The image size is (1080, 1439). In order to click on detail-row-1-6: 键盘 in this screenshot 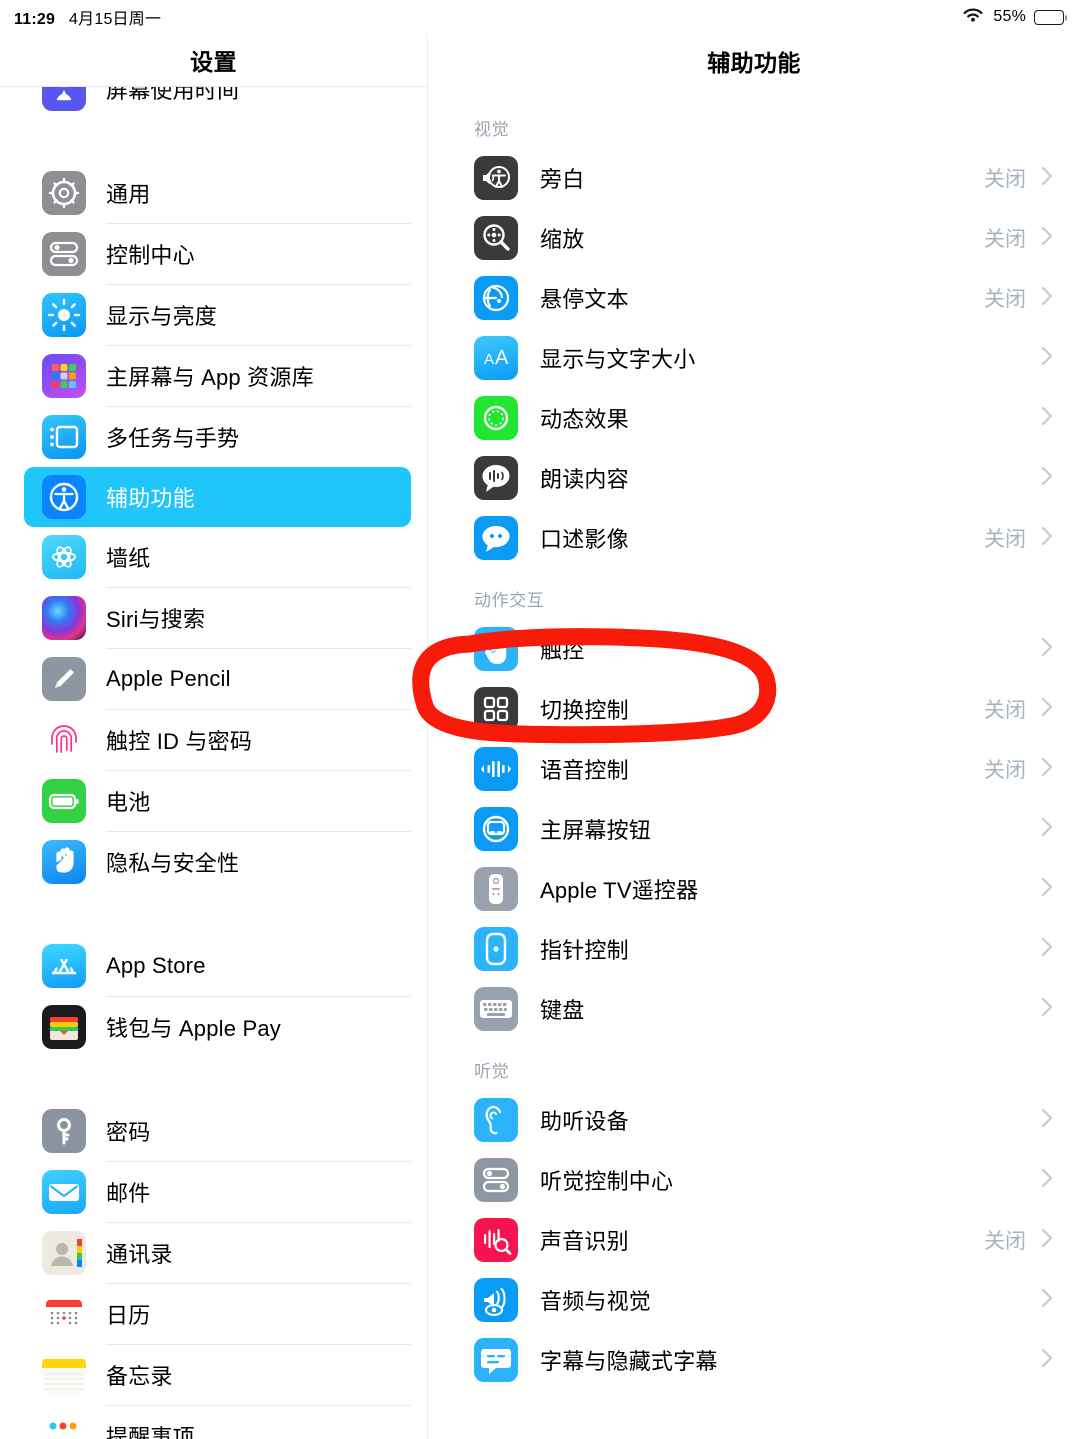, I will do `click(754, 1009)`.